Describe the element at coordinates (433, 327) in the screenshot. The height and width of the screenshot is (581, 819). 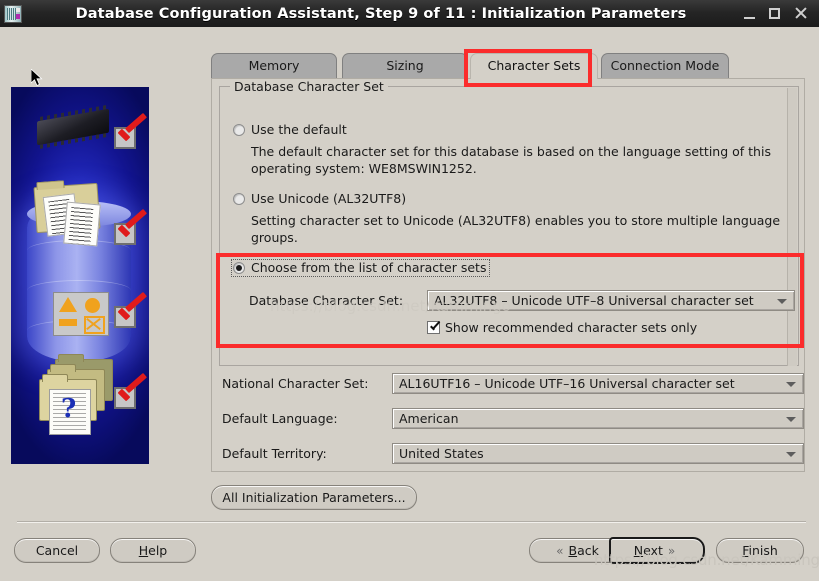
I see `checkbox-indicator` at that location.